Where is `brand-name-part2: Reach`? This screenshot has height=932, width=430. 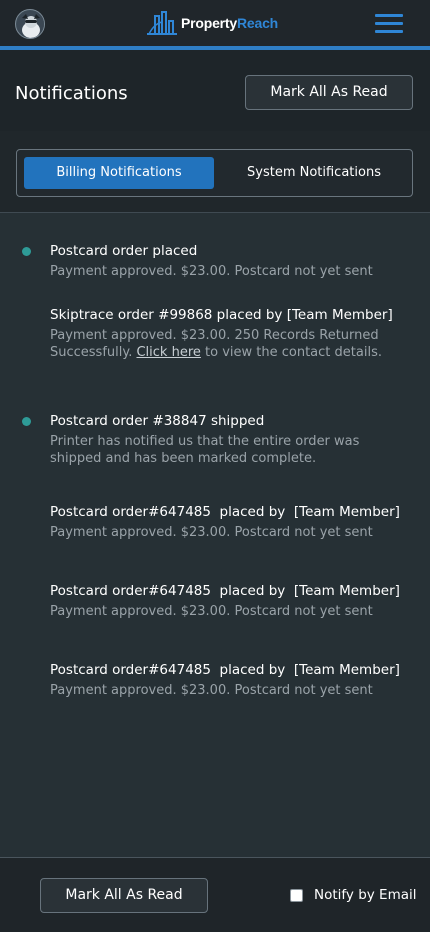
brand-name-part2: Reach is located at coordinates (257, 23).